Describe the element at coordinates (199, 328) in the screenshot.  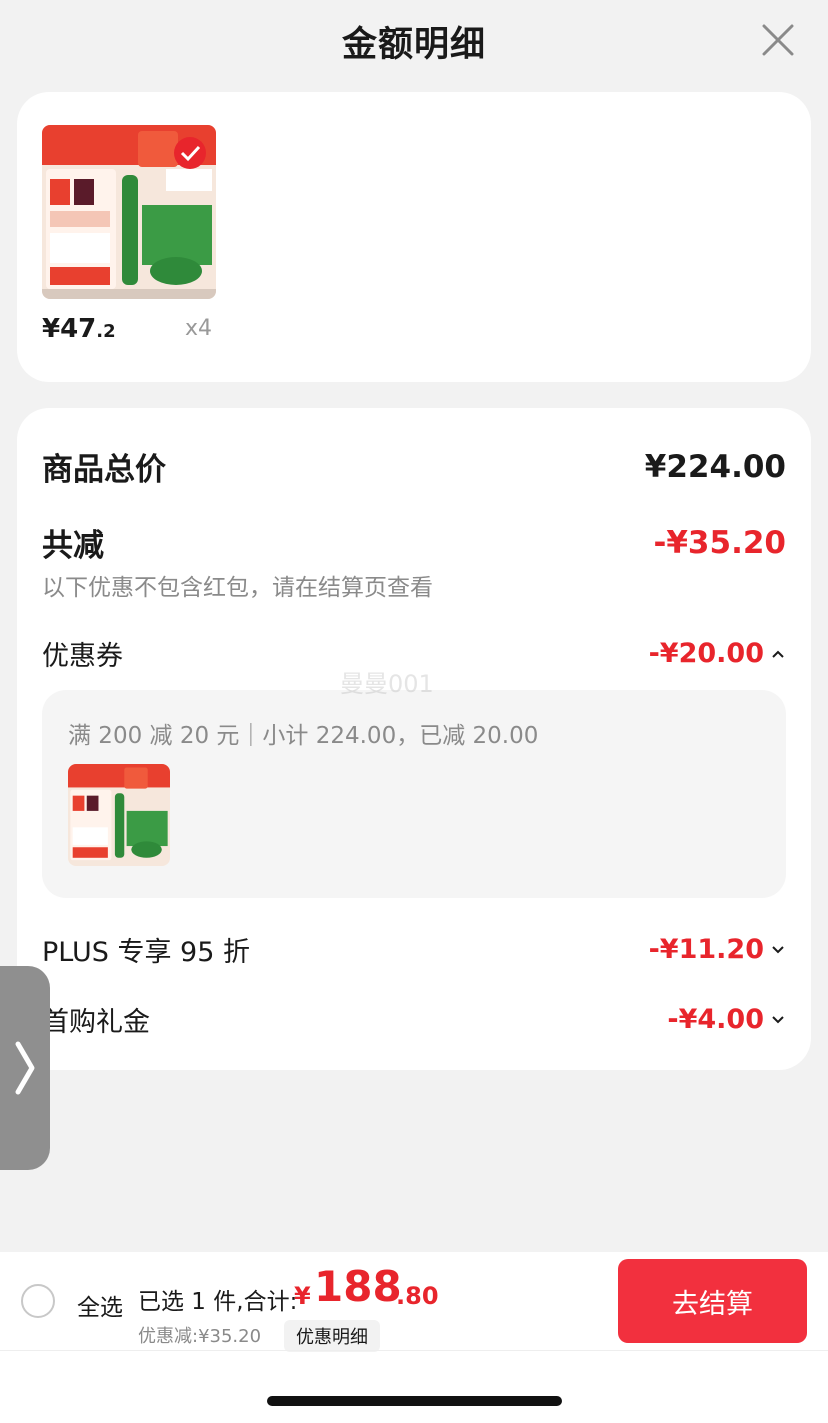
I see `product-quantity: x4` at that location.